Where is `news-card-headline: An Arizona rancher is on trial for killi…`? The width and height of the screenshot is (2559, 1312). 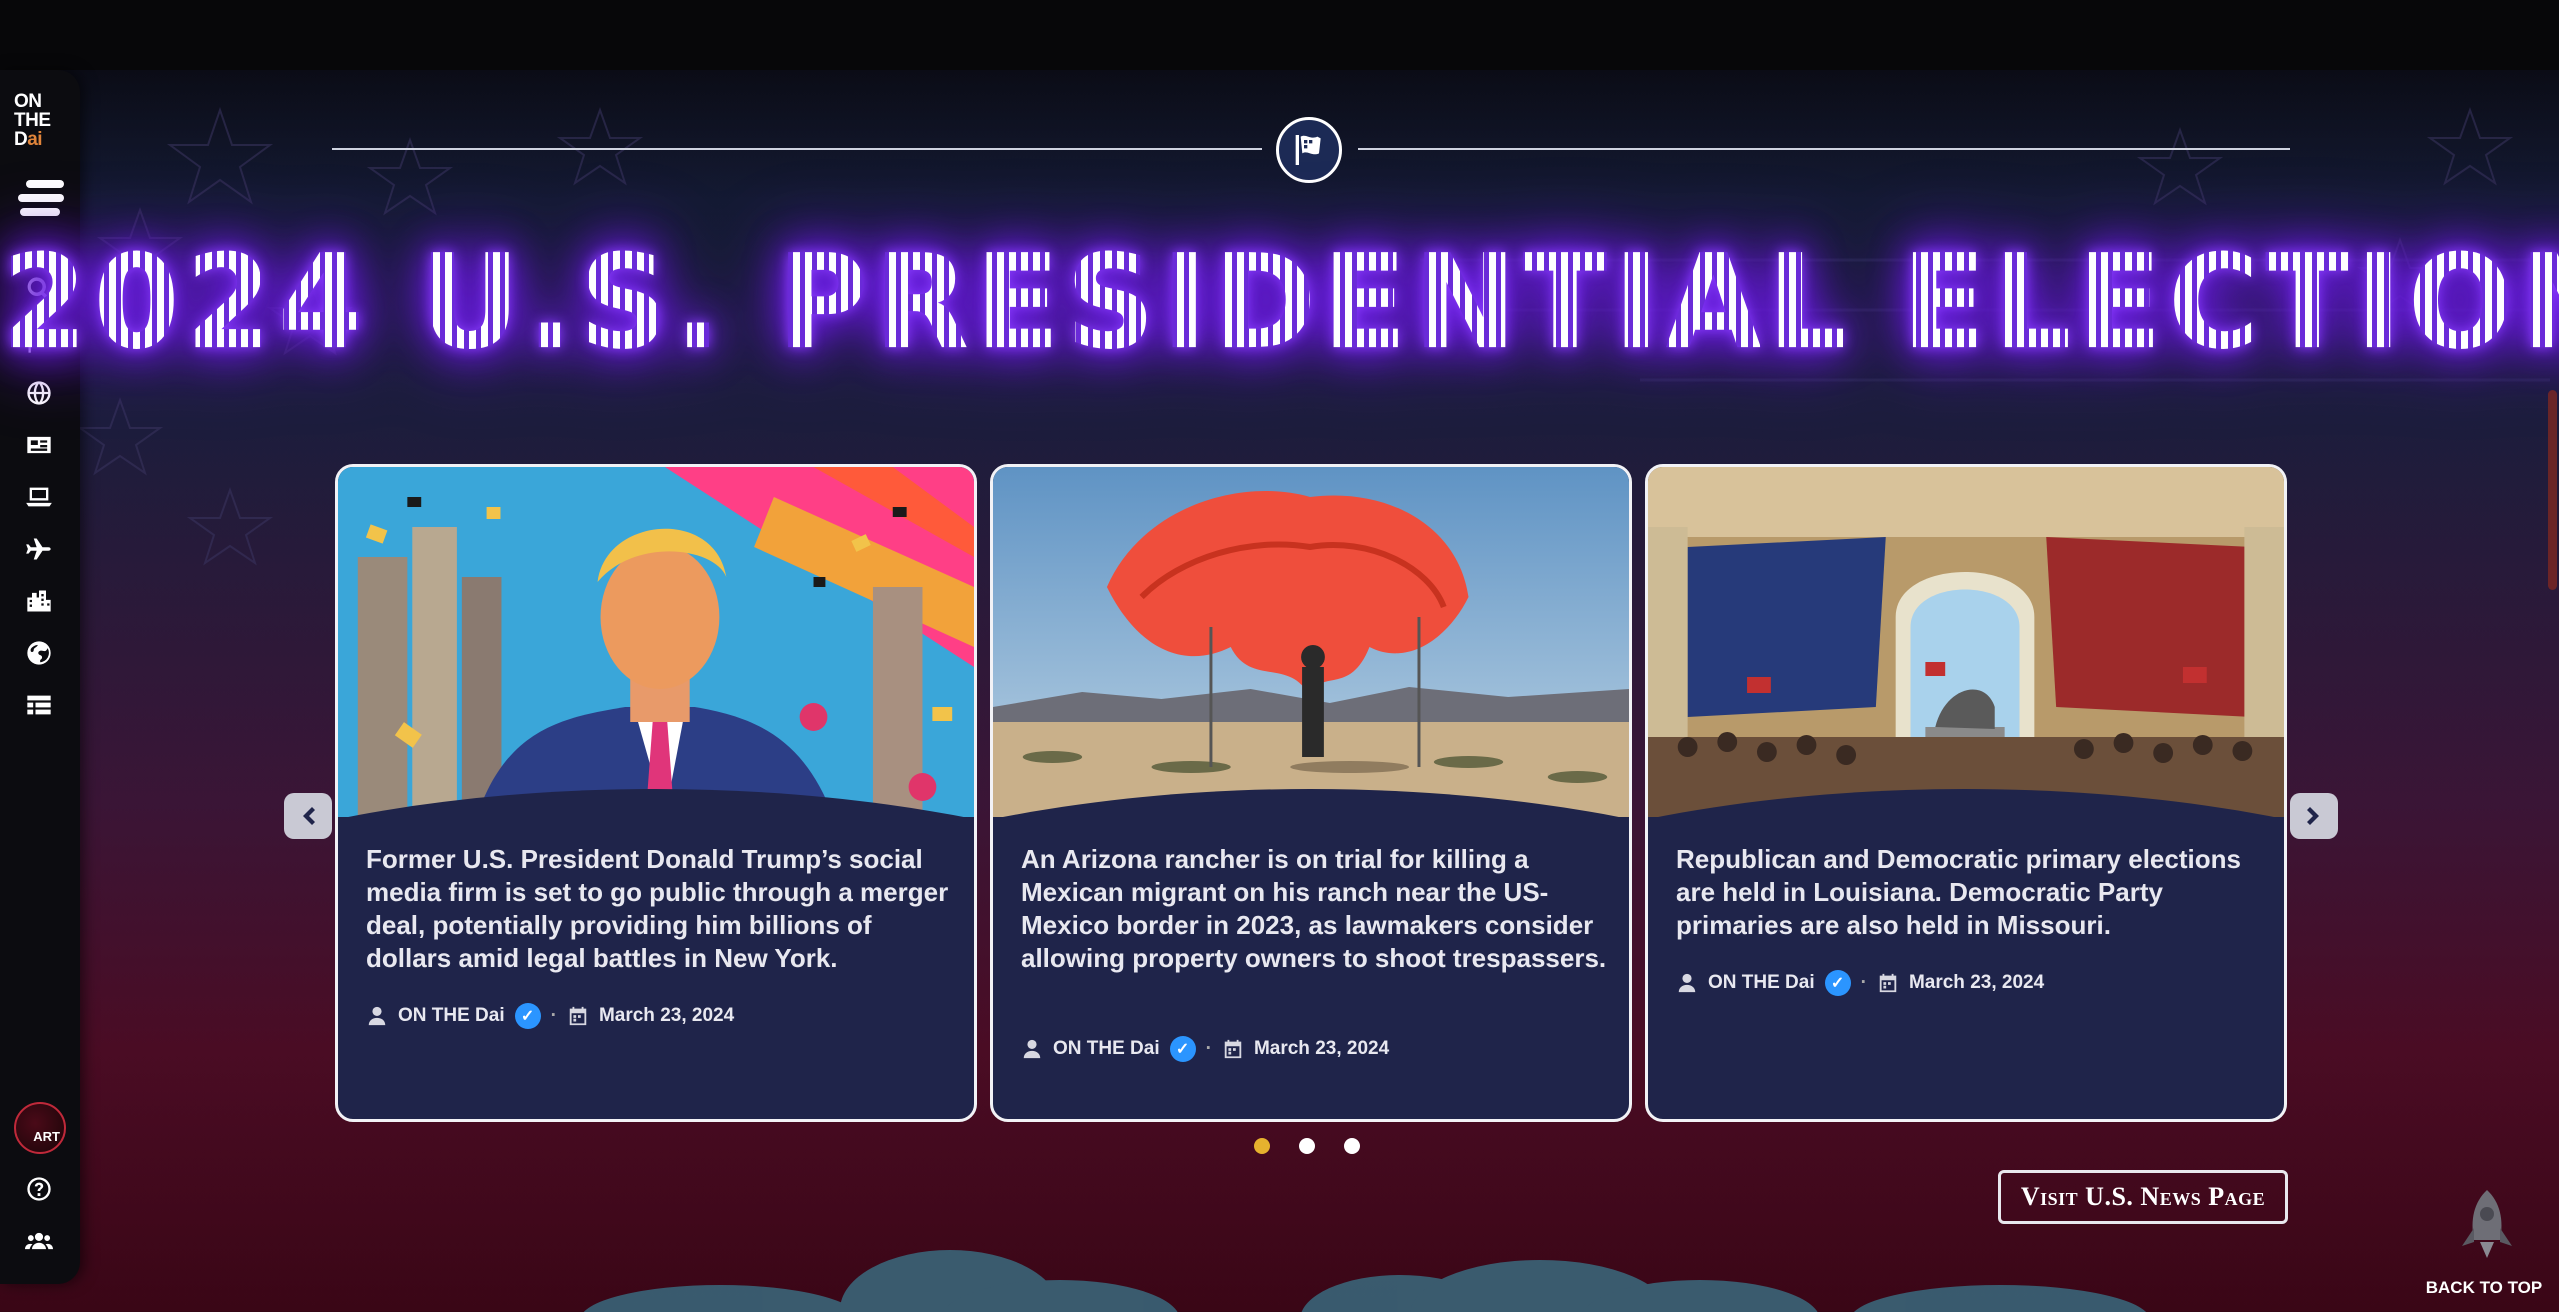 news-card-headline: An Arizona rancher is on trial for killi… is located at coordinates (1316, 909).